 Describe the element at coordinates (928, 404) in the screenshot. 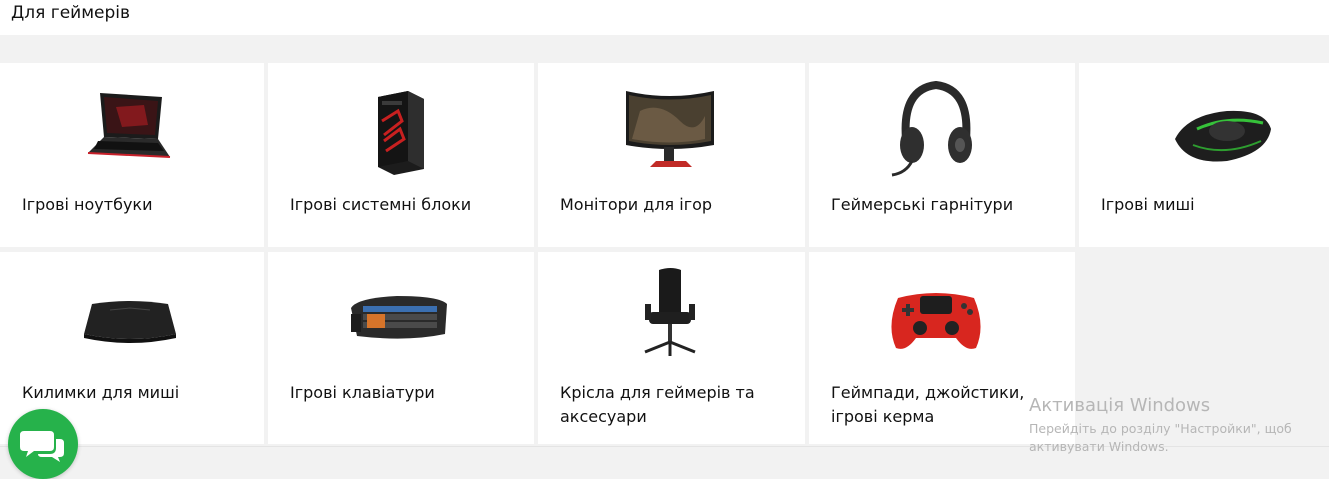

I see `category-label: Геймпади, джойстики, ігрові керма` at that location.